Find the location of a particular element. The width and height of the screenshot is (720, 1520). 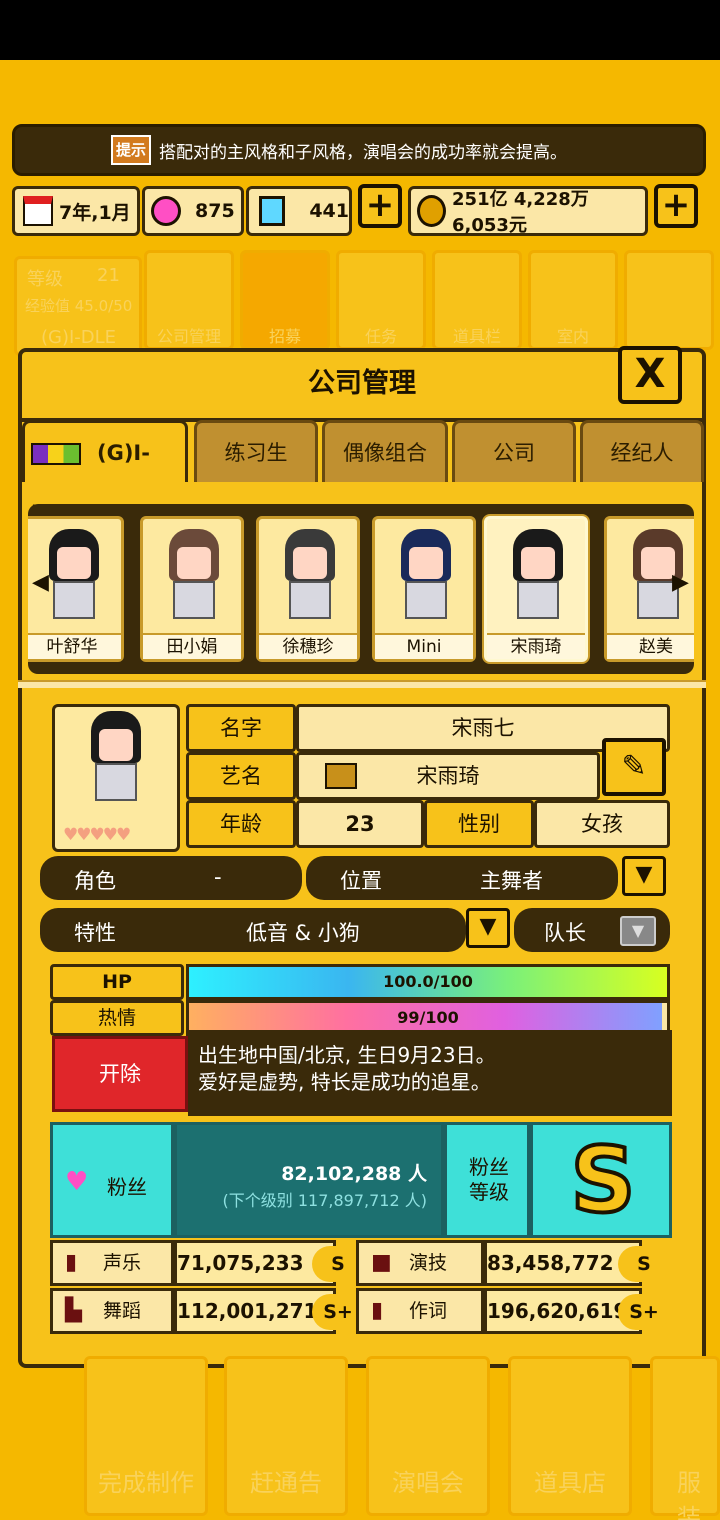

trait-dropdown-button: ▼ is located at coordinates (488, 928).